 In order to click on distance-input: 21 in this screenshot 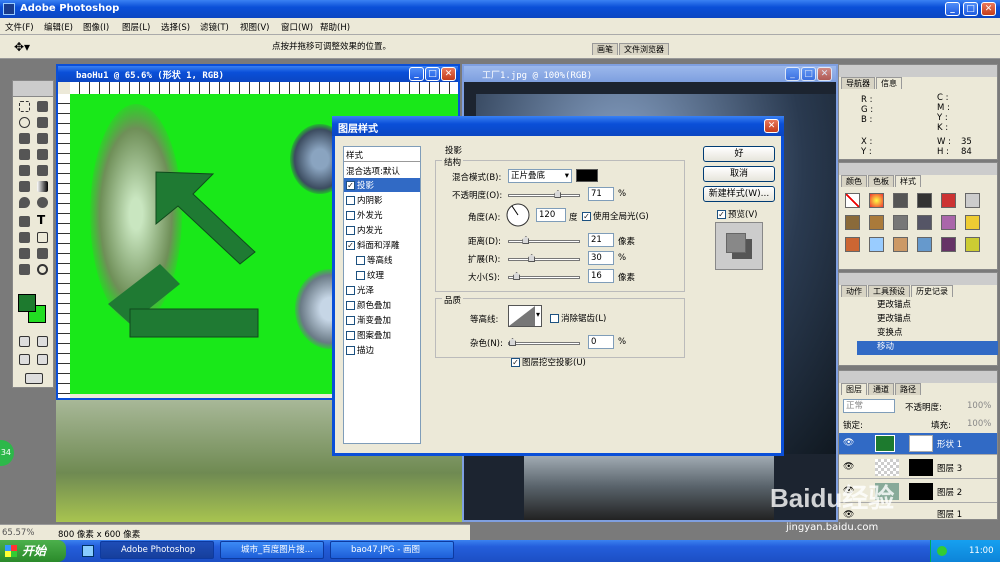, I will do `click(601, 240)`.